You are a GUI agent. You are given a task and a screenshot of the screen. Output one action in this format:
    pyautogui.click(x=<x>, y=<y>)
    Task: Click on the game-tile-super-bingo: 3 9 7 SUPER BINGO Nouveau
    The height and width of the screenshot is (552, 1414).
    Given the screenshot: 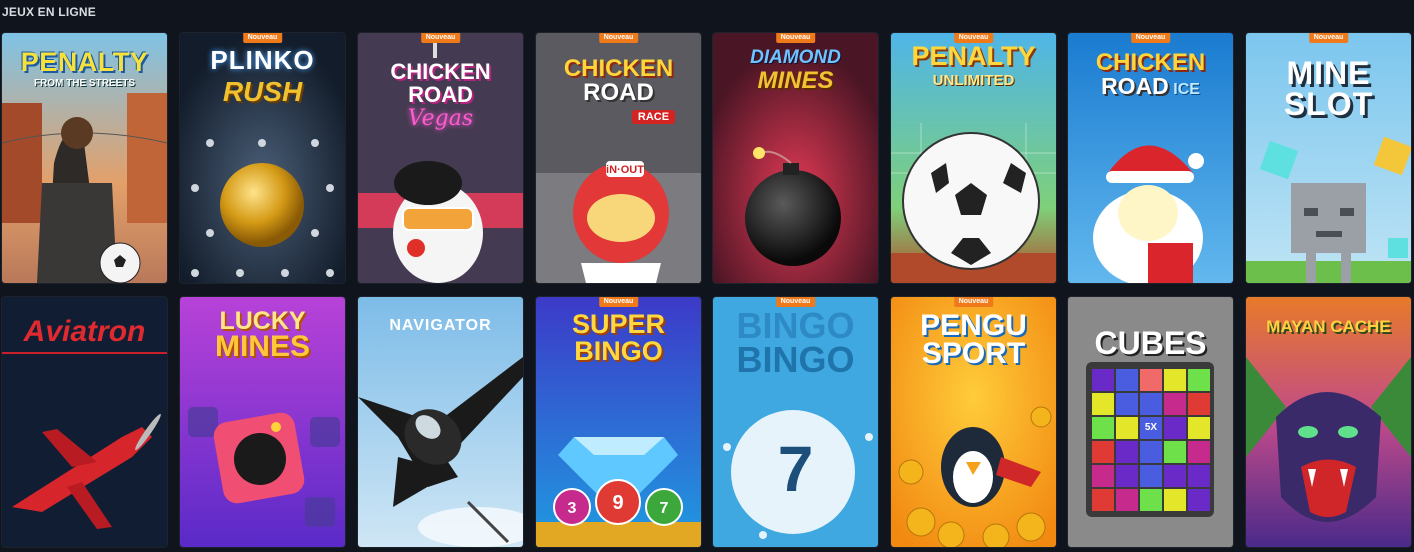 What is the action you would take?
    pyautogui.click(x=618, y=422)
    